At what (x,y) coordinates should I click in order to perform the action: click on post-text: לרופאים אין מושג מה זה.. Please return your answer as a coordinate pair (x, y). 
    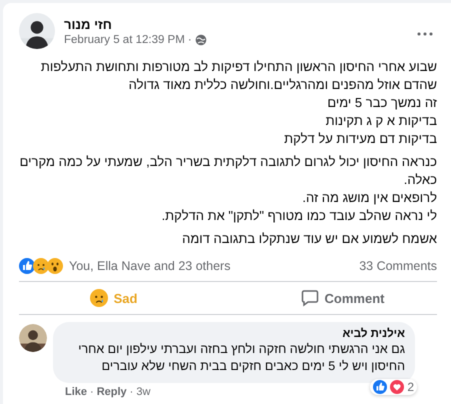
    Looking at the image, I should click on (369, 198).